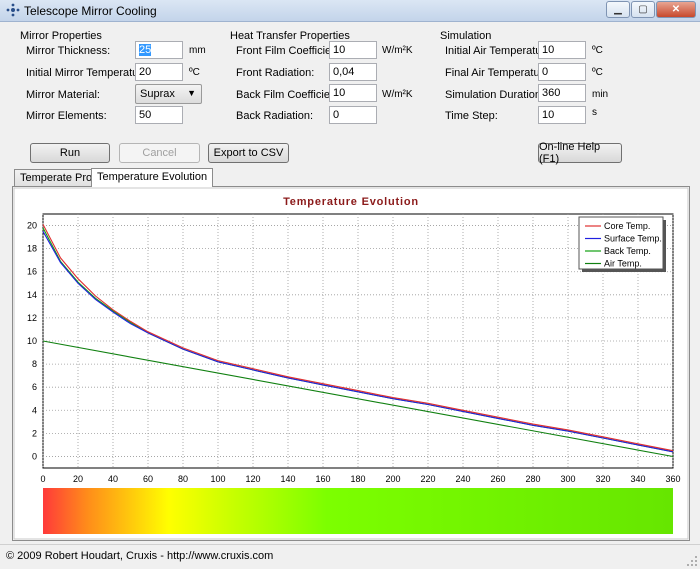 Image resolution: width=700 pixels, height=569 pixels. Describe the element at coordinates (353, 93) in the screenshot. I see `back-film-field: 10` at that location.